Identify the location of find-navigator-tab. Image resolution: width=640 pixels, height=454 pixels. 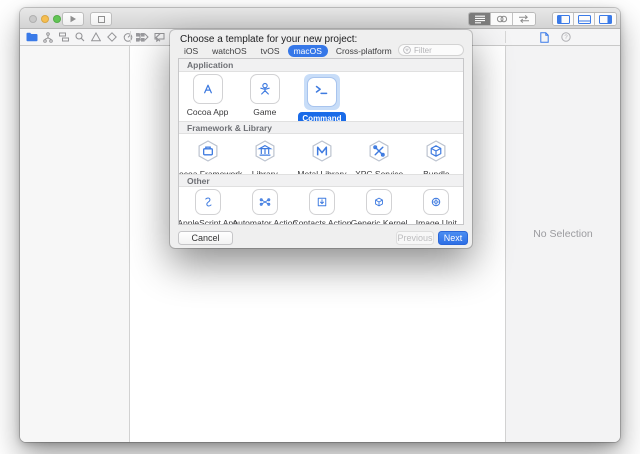
(79, 37).